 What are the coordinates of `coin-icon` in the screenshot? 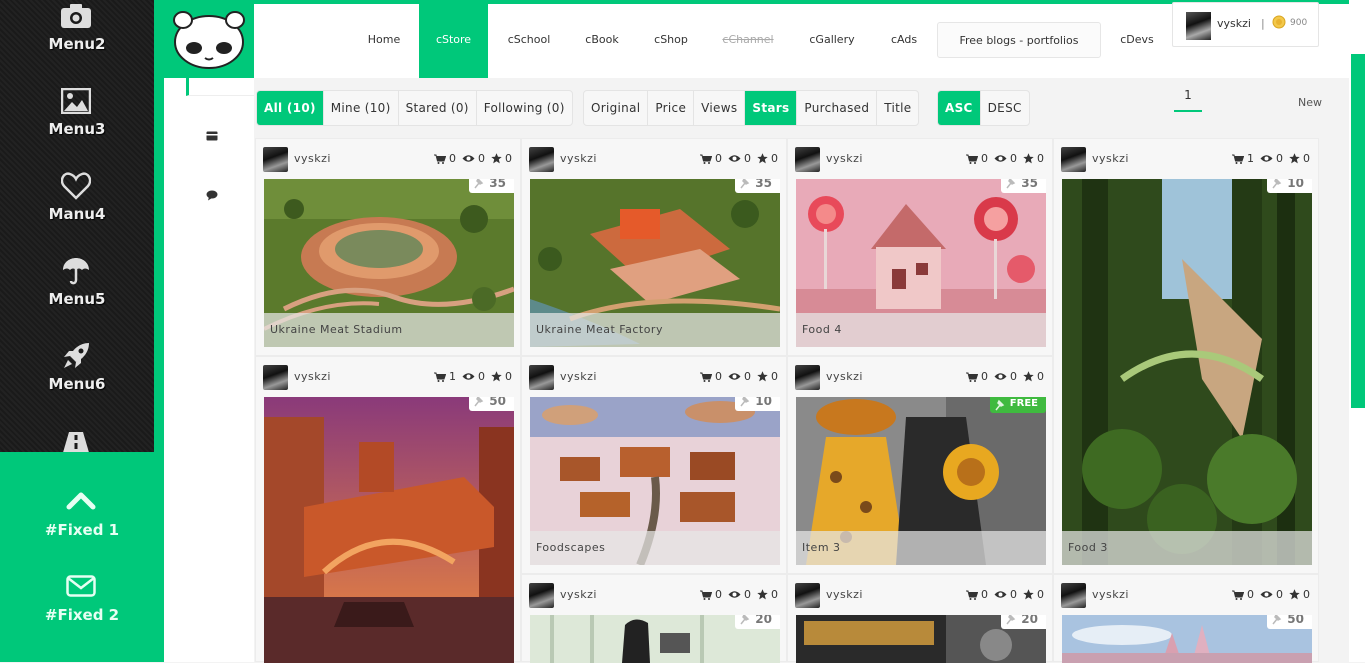 It's located at (1279, 23).